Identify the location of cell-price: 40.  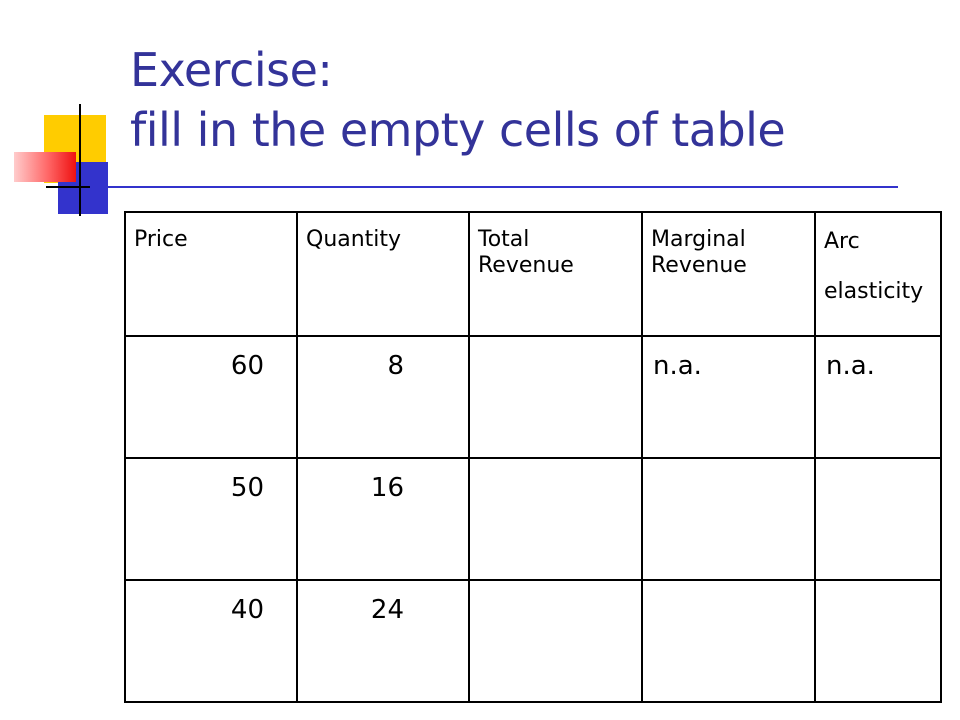
(211, 641).